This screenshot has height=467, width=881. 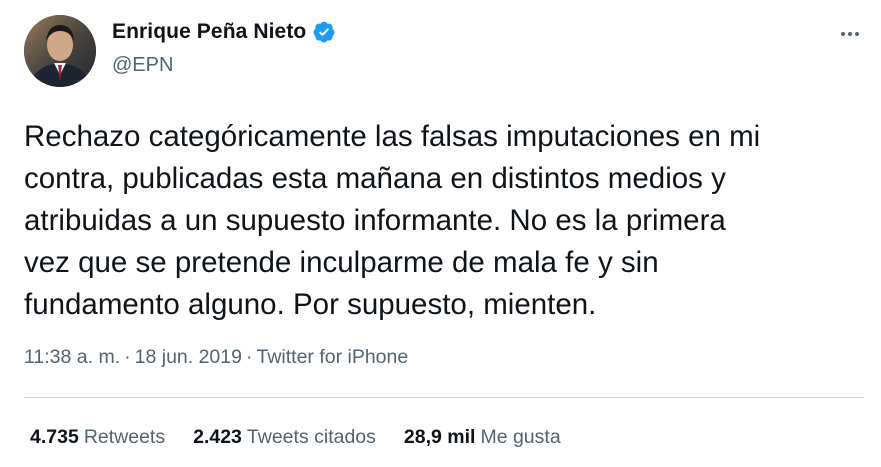 I want to click on verified-badge-icon, so click(x=324, y=32).